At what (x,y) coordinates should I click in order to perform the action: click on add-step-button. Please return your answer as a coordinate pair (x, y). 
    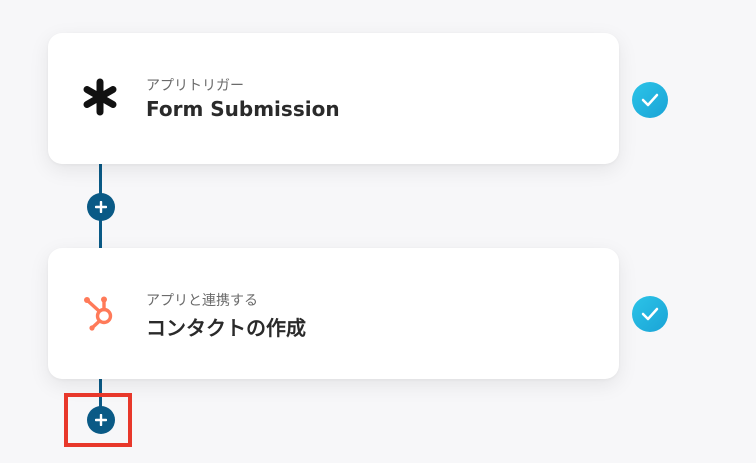
    Looking at the image, I should click on (101, 207).